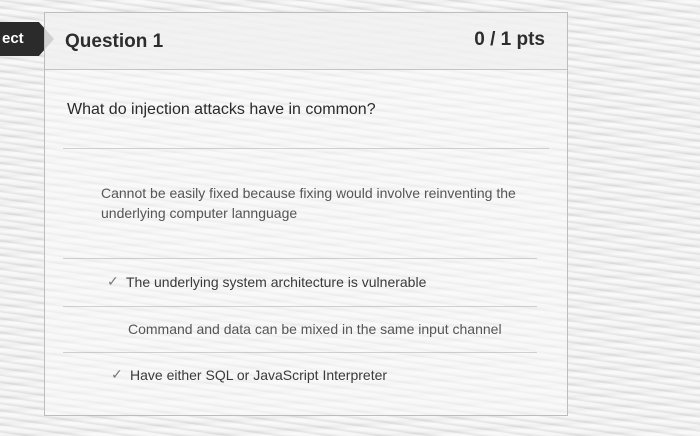 This screenshot has width=700, height=436. What do you see at coordinates (13, 38) in the screenshot?
I see `score-tab-label: ect` at bounding box center [13, 38].